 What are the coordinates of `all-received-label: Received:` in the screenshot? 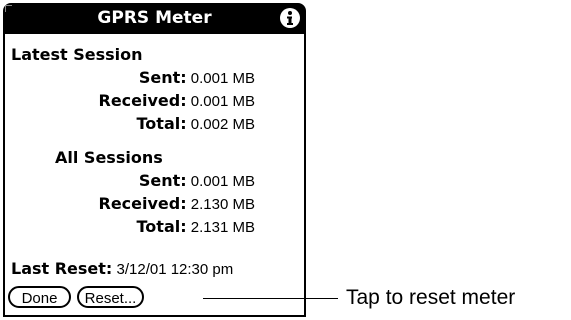 It's located at (142, 203).